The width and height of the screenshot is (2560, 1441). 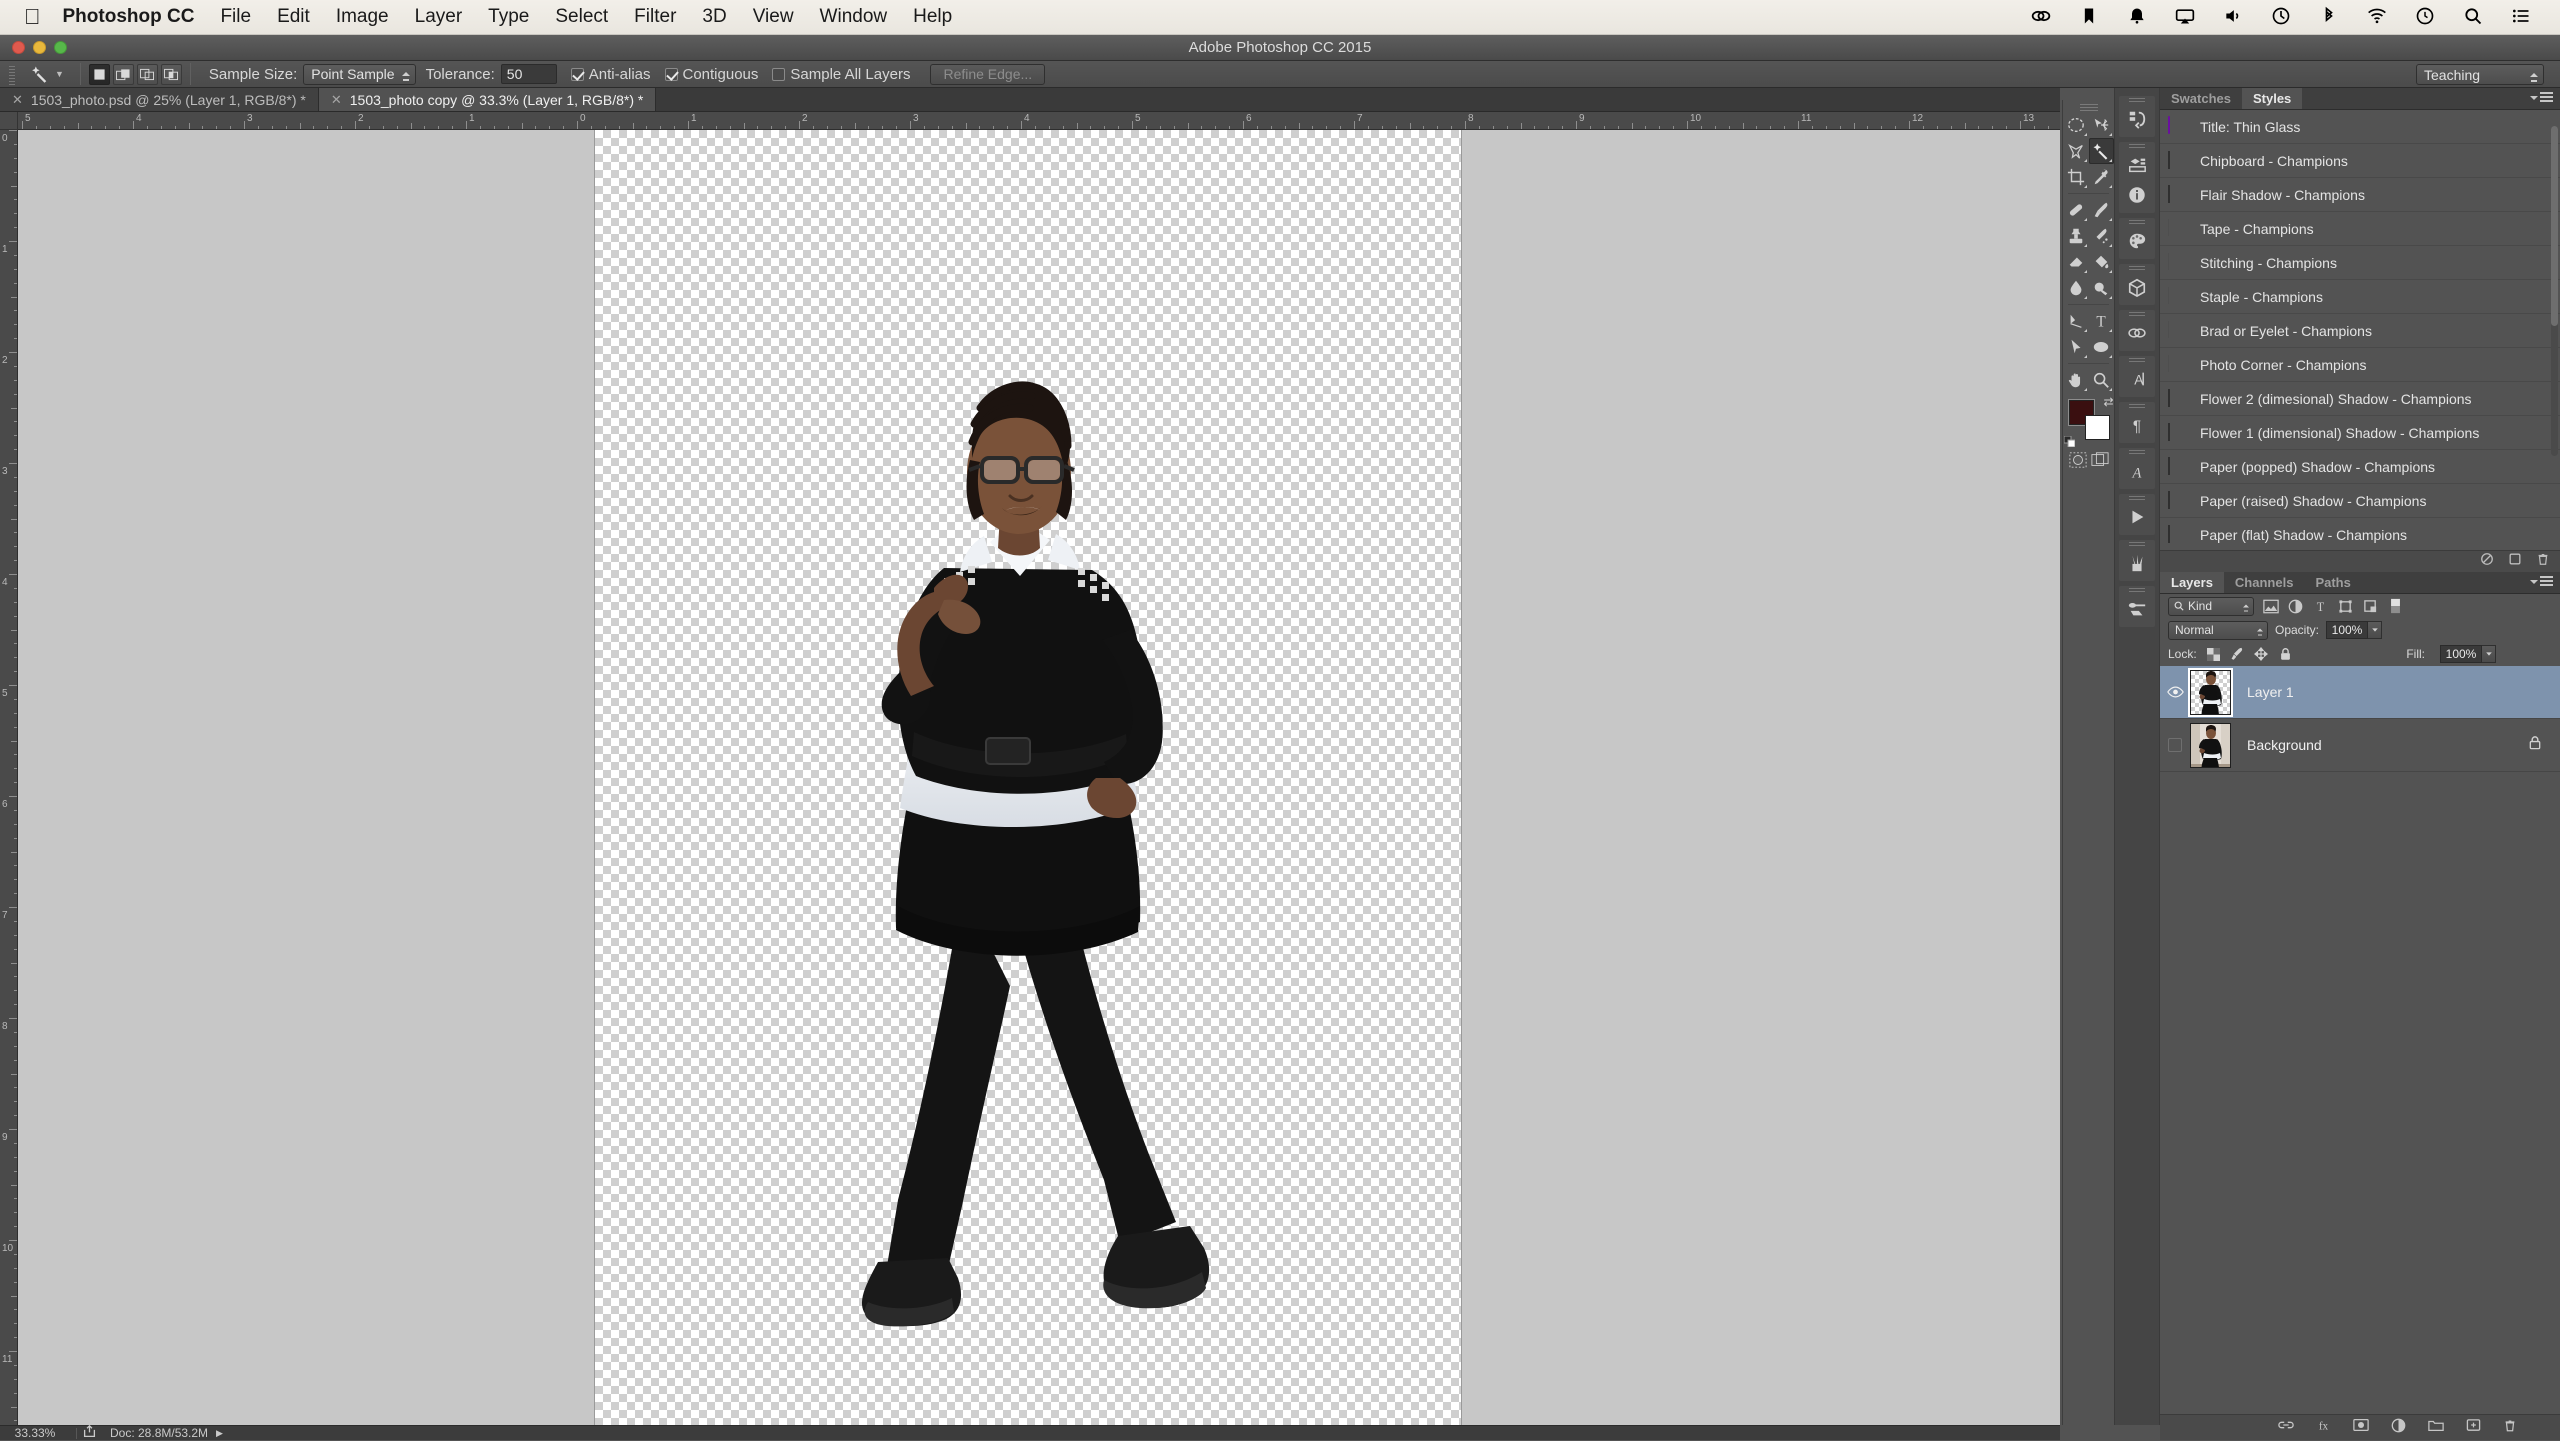 I want to click on style-list-item: Tape - Champions, so click(x=2360, y=229).